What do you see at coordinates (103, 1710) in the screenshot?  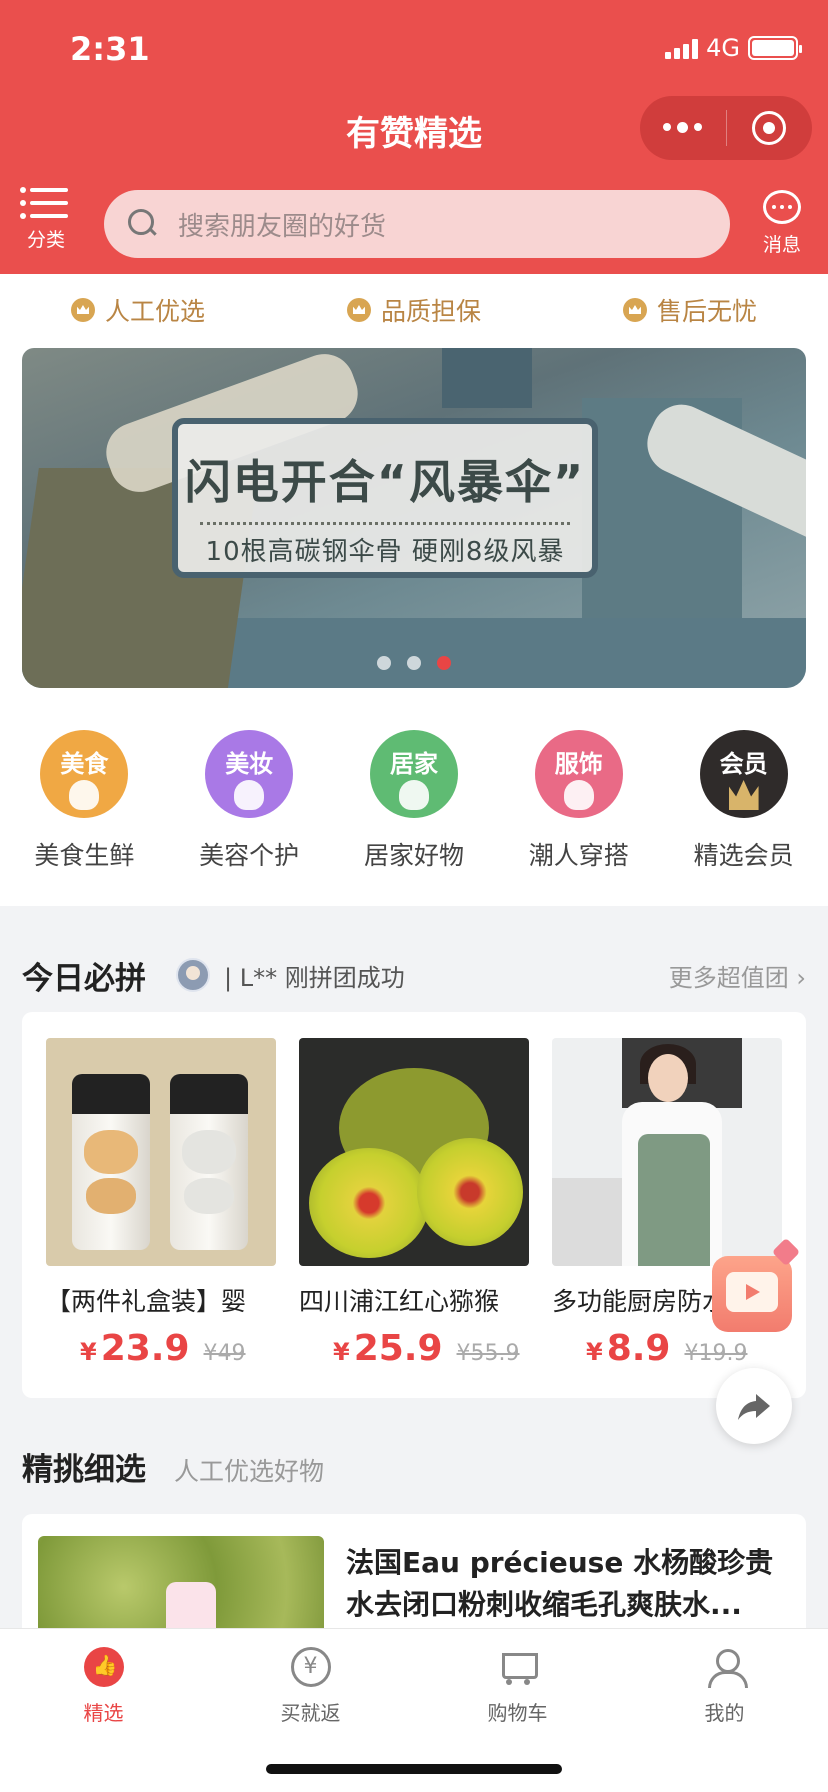 I see `tab-featured: 精选` at bounding box center [103, 1710].